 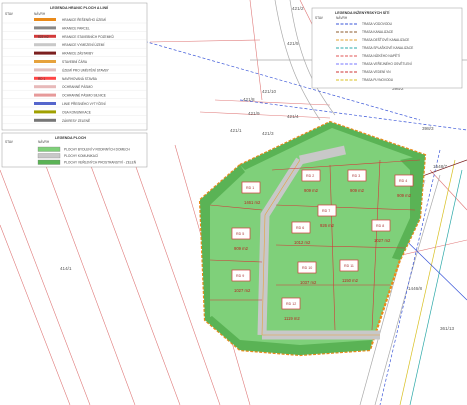 I want to click on lot-area: 926 m2, so click(x=327, y=225).